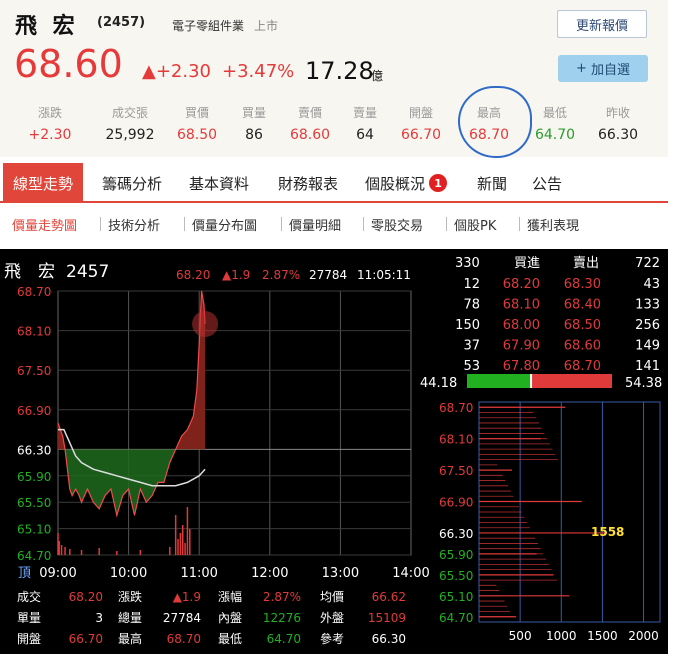 The height and width of the screenshot is (658, 675). Describe the element at coordinates (258, 71) in the screenshot. I see `stock-change-pct: +3.47%` at that location.